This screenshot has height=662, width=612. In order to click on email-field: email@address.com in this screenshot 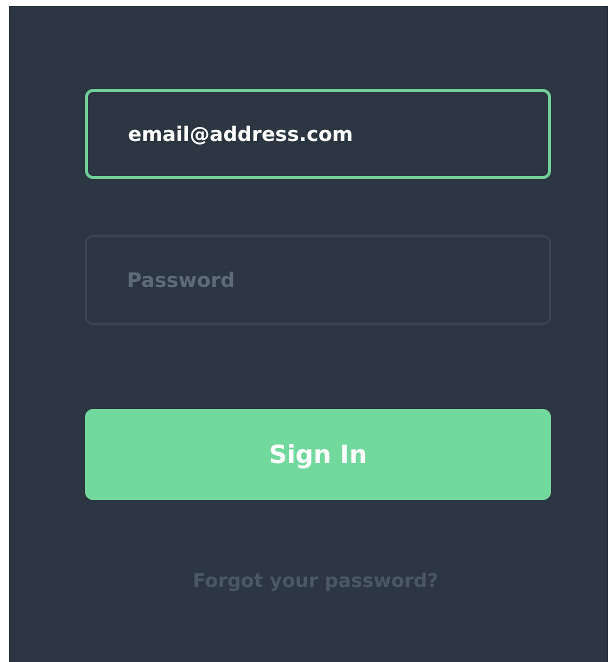, I will do `click(318, 134)`.